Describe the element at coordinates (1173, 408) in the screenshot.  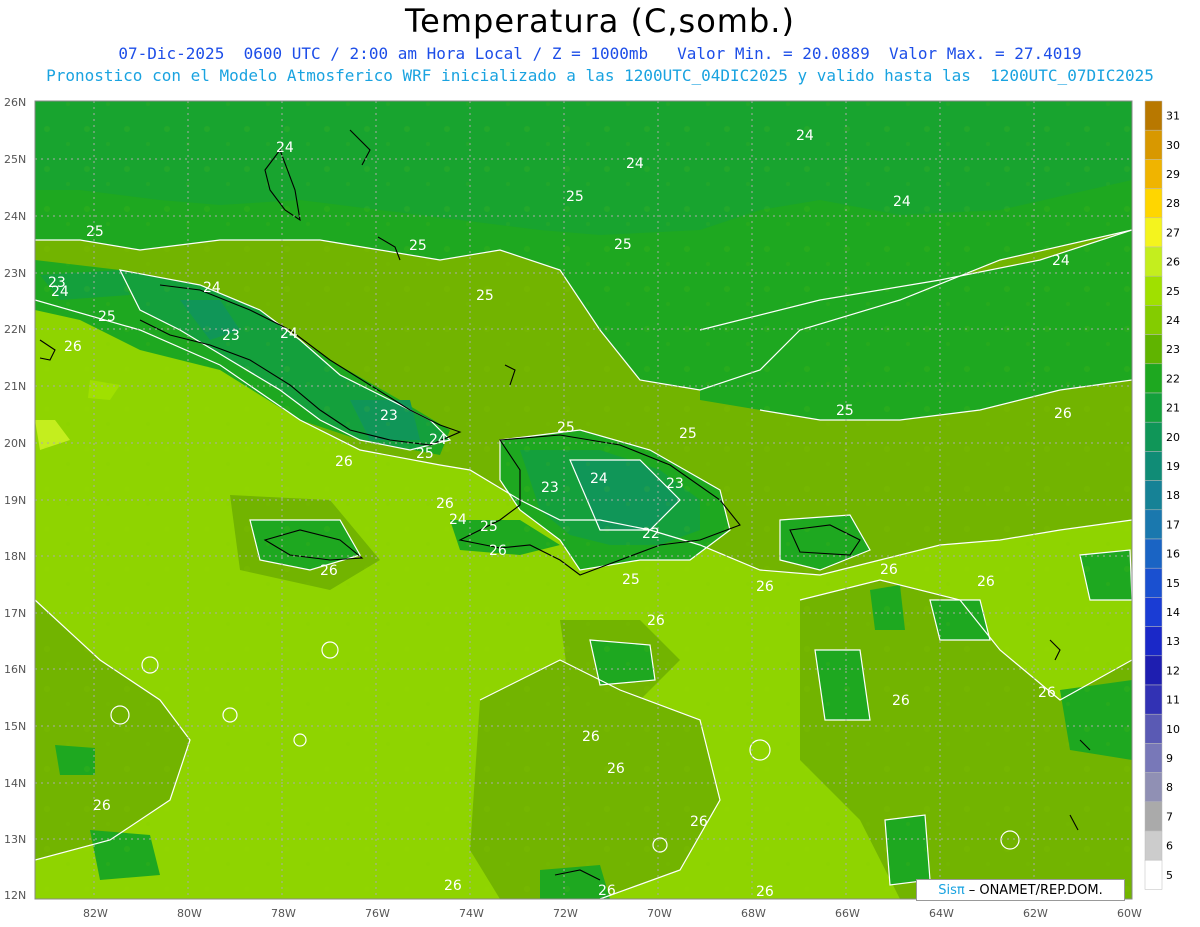
I see `colorbar-label: 21` at that location.